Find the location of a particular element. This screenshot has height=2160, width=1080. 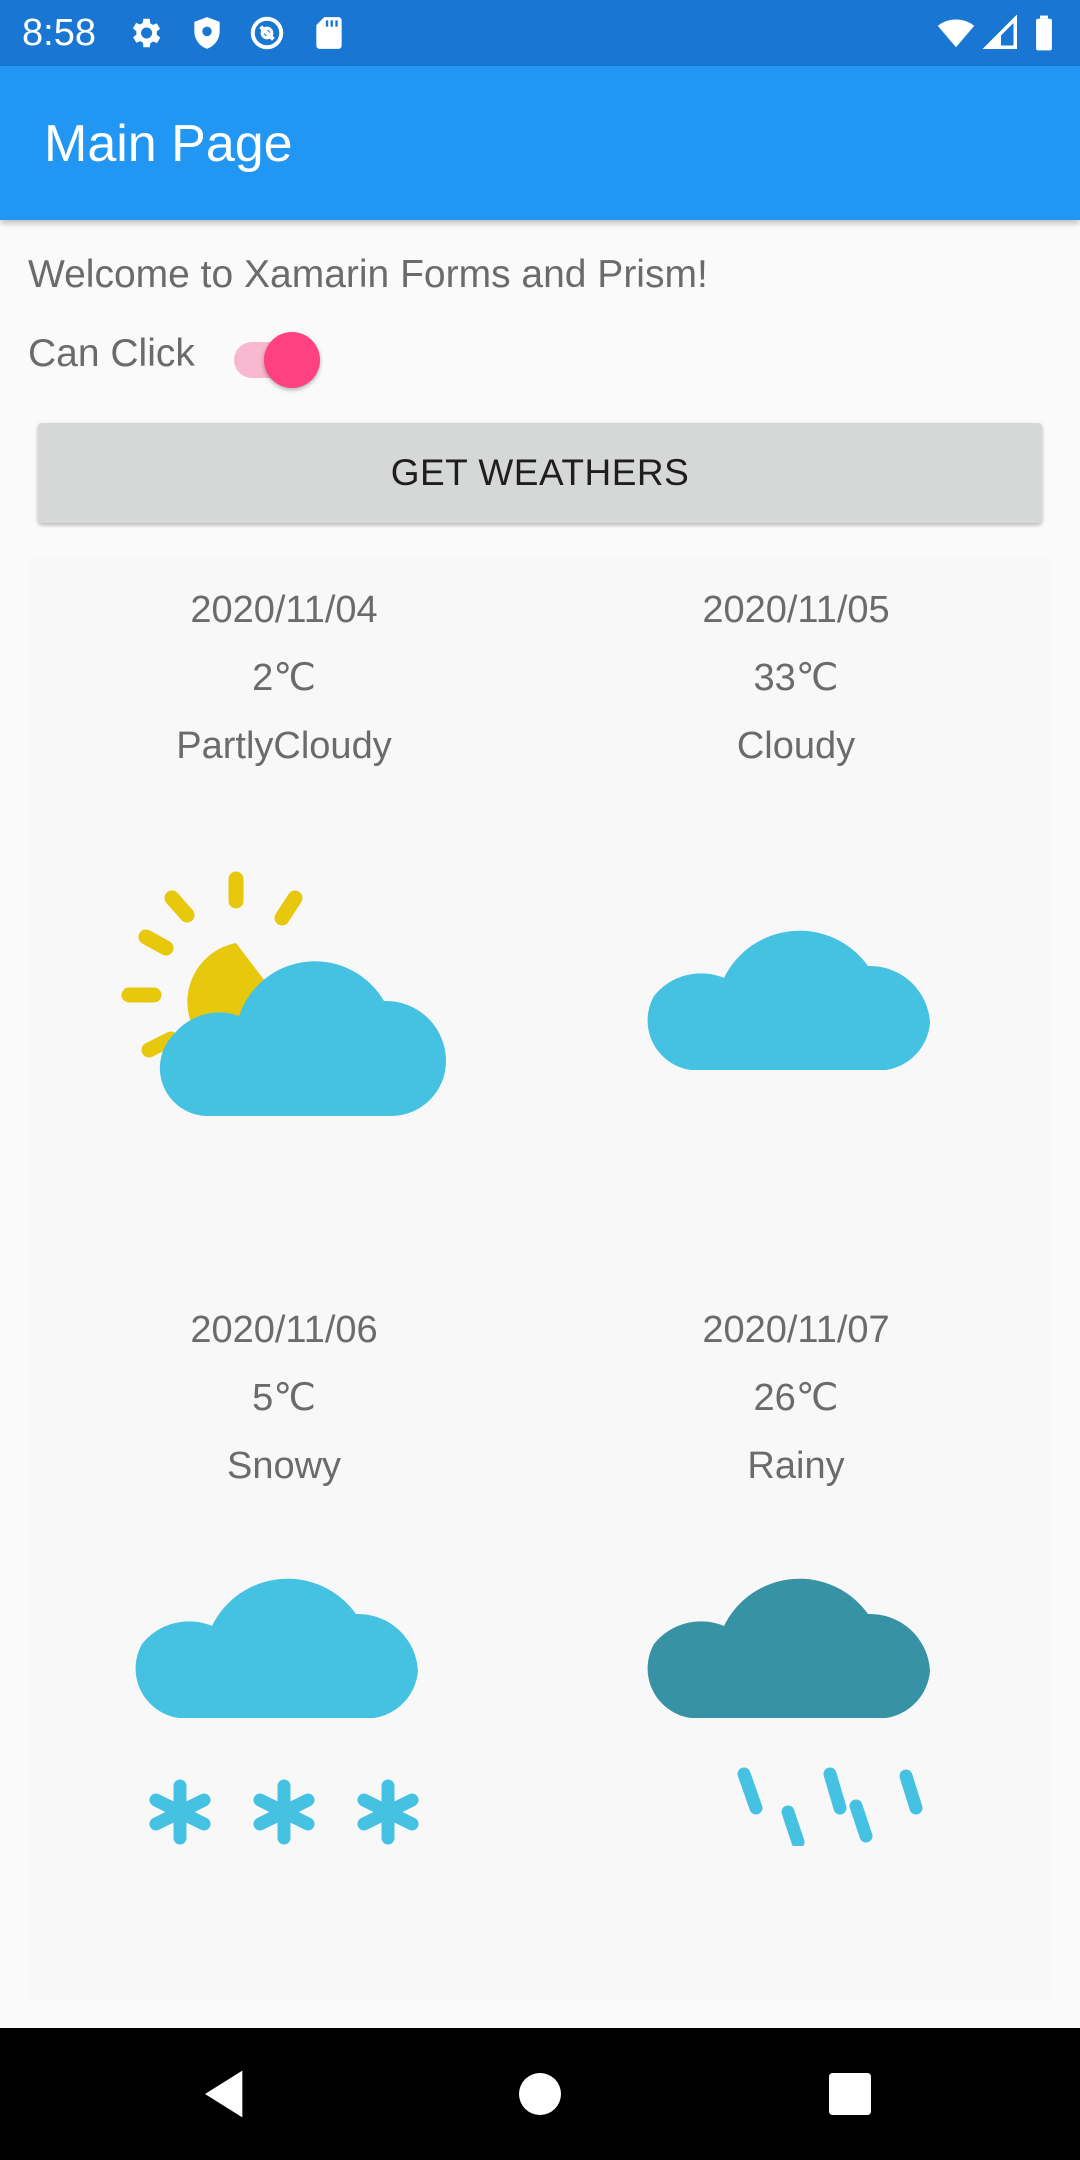

weather-date: 2020/11/07 is located at coordinates (796, 1330).